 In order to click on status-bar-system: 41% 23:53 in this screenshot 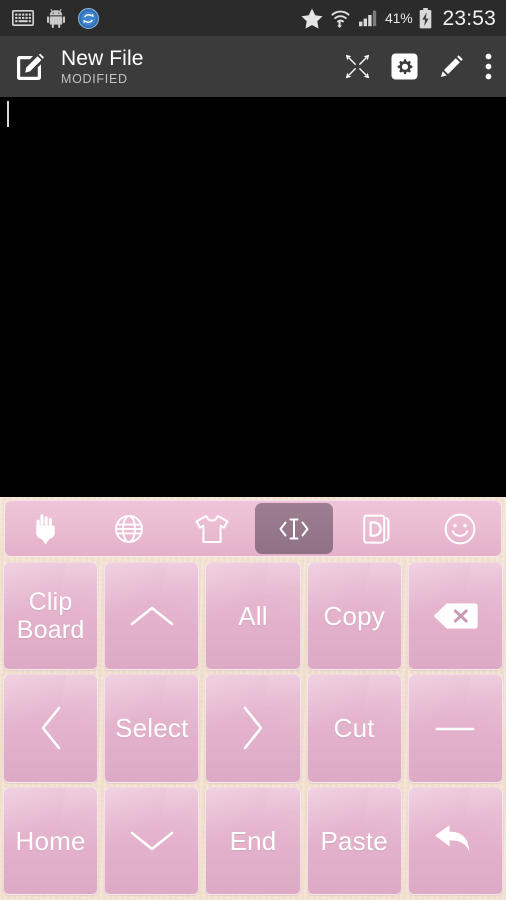, I will do `click(398, 18)`.